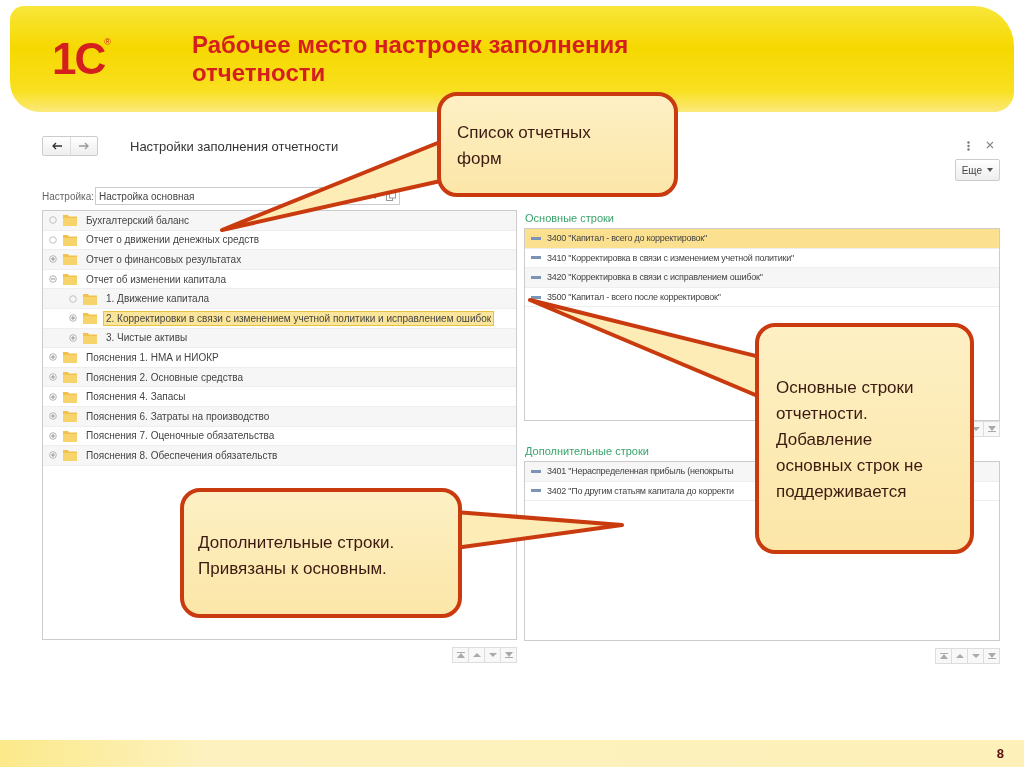  What do you see at coordinates (1000, 753) in the screenshot?
I see `page-number: 8` at bounding box center [1000, 753].